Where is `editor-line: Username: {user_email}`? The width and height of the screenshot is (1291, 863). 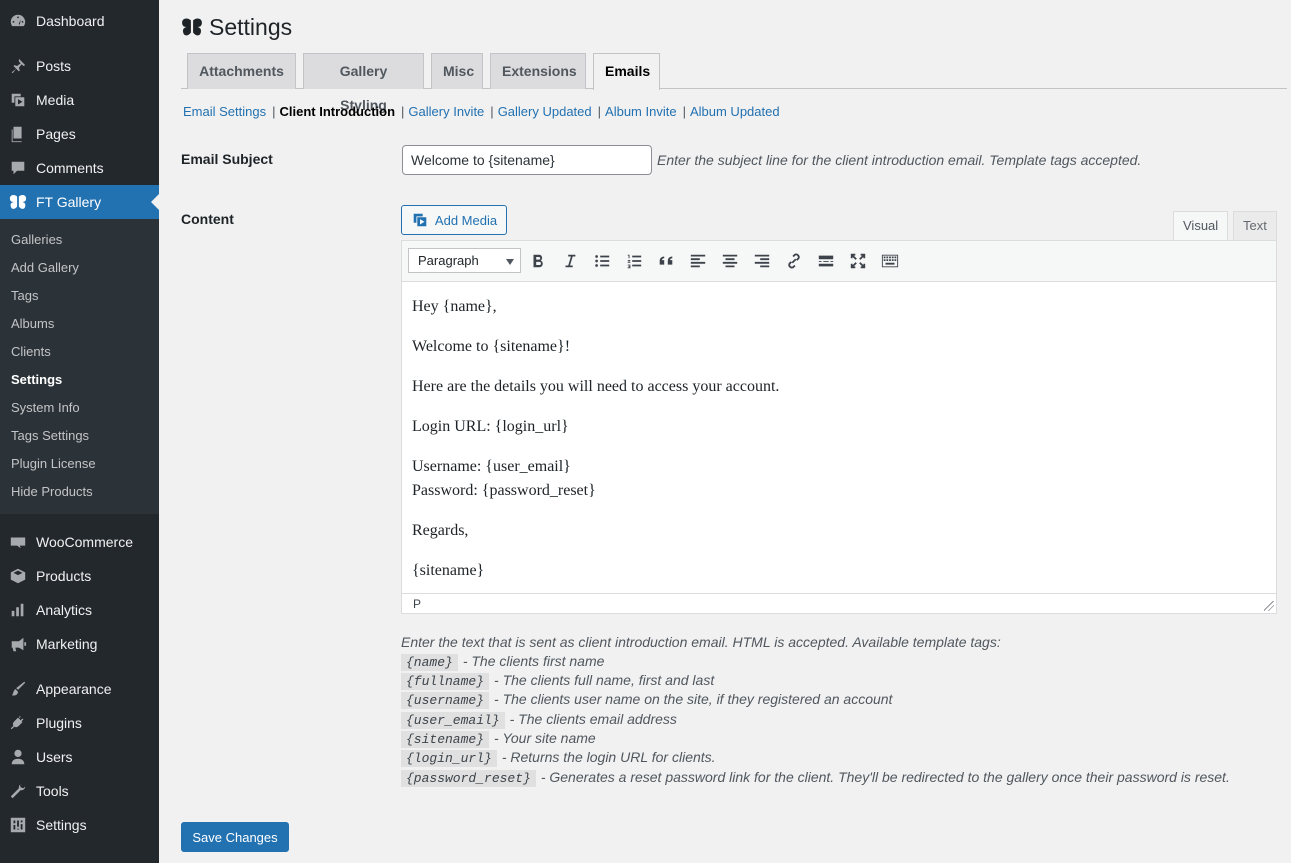 editor-line: Username: {user_email} is located at coordinates (491, 466).